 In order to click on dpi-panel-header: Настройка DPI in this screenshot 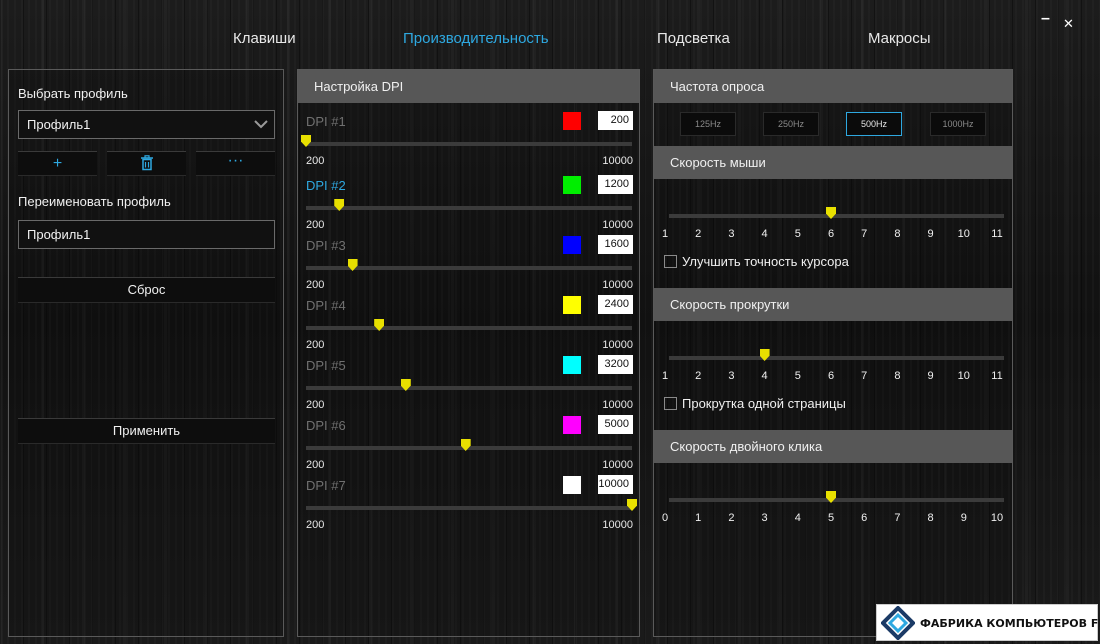, I will do `click(468, 86)`.